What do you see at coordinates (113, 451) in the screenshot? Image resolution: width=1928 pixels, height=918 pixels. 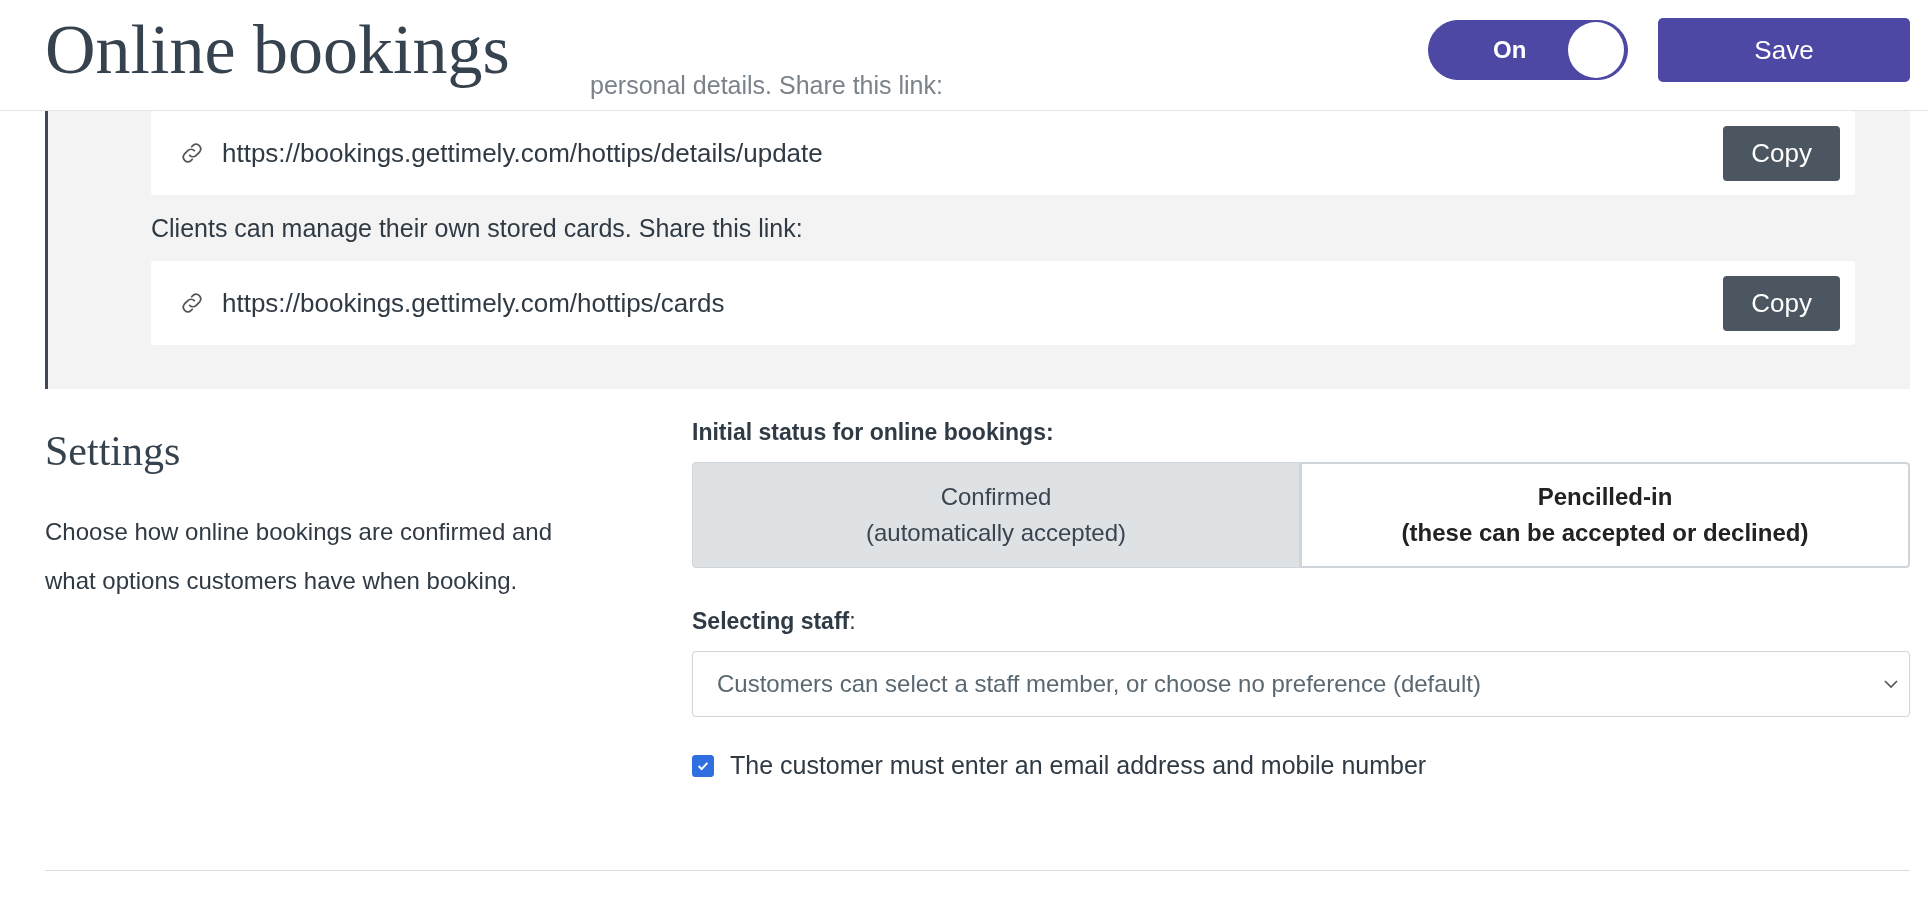 I see `settings-heading: Settings` at bounding box center [113, 451].